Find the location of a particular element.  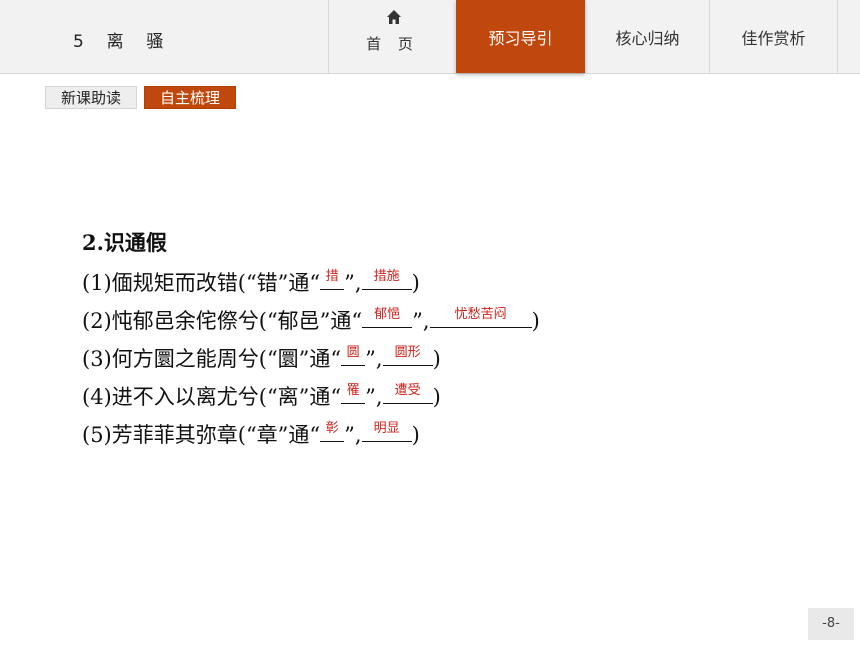

answer-blank: 郁悒 is located at coordinates (387, 315).